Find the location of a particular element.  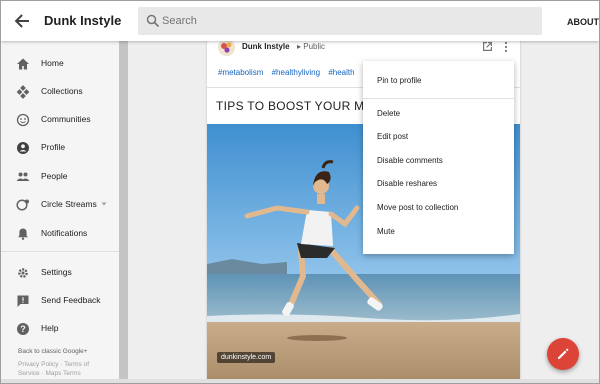

profile-icon is located at coordinates (23, 148).